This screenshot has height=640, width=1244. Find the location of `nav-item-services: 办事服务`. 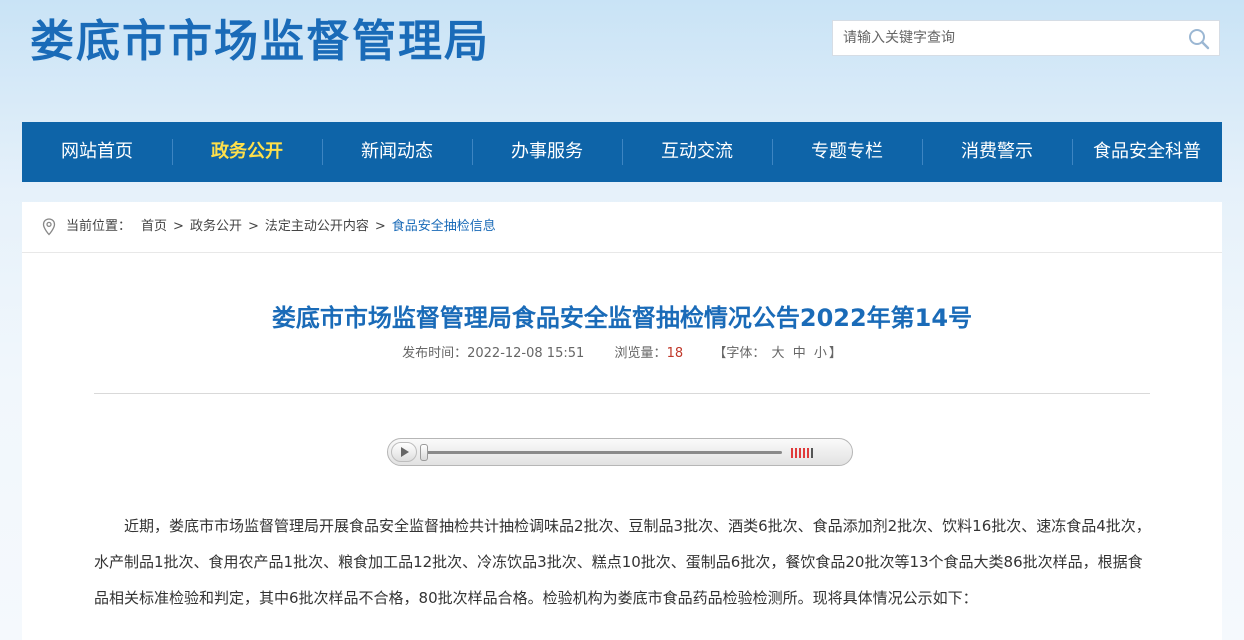

nav-item-services: 办事服务 is located at coordinates (547, 152).